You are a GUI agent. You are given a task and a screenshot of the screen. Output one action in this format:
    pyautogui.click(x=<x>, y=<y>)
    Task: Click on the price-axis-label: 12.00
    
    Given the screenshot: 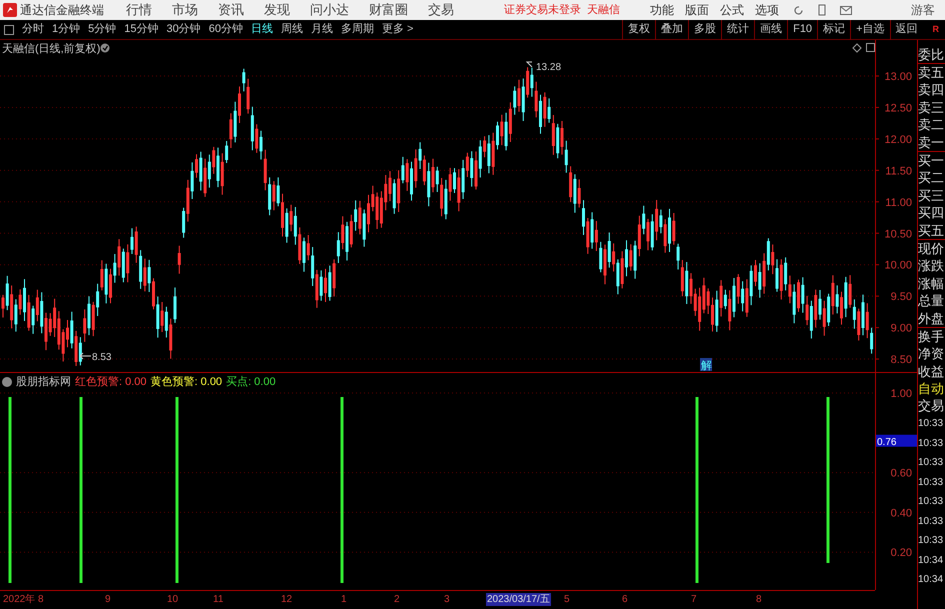 What is the action you would take?
    pyautogui.click(x=898, y=140)
    